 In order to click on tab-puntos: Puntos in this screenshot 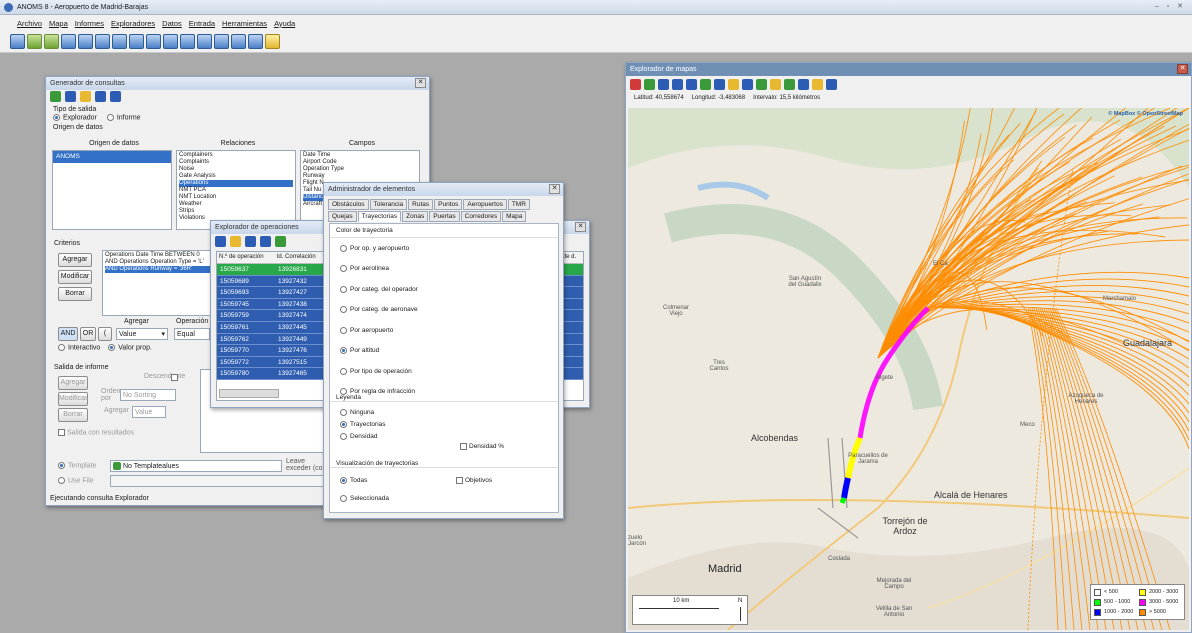, I will do `click(448, 204)`.